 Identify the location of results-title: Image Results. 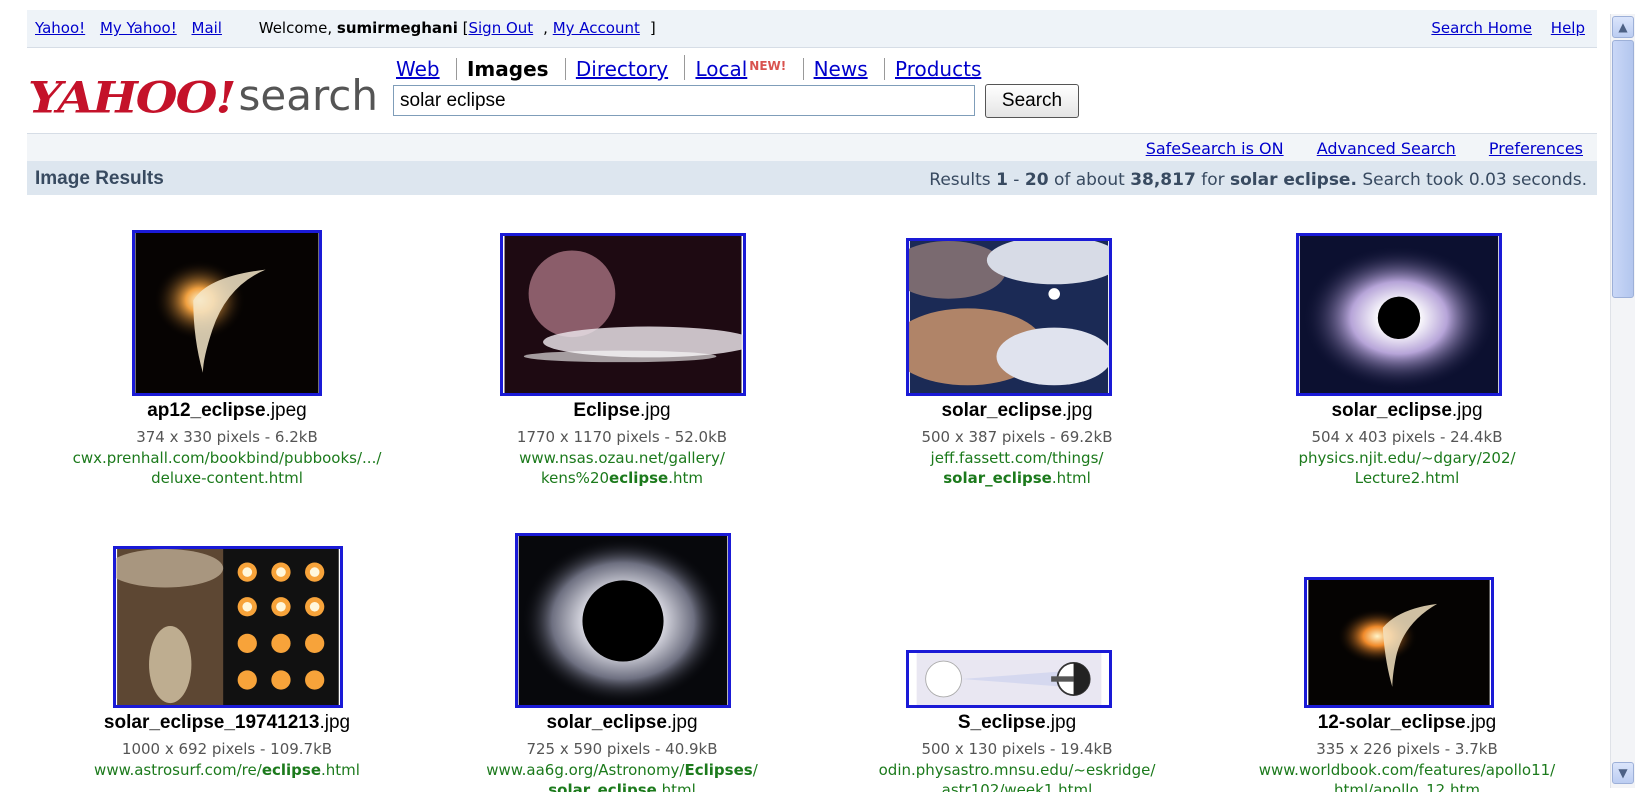
(99, 178).